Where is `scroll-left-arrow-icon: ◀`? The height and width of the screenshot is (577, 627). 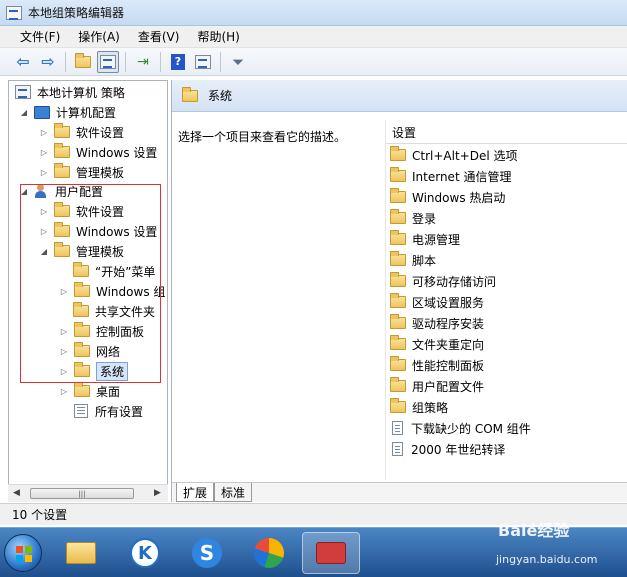 scroll-left-arrow-icon: ◀ is located at coordinates (16, 493).